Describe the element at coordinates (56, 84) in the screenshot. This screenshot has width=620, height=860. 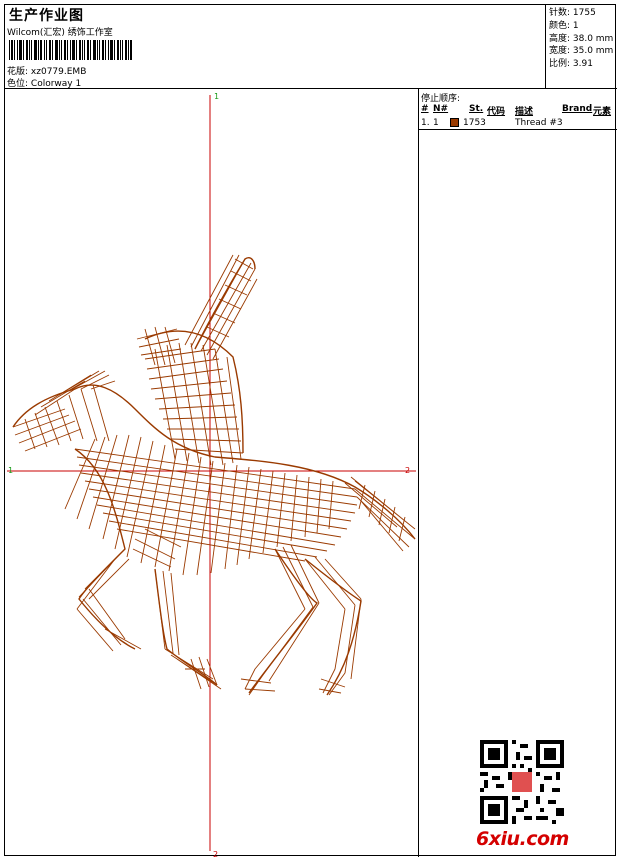
I see `colorway-value: Colorway 1` at that location.